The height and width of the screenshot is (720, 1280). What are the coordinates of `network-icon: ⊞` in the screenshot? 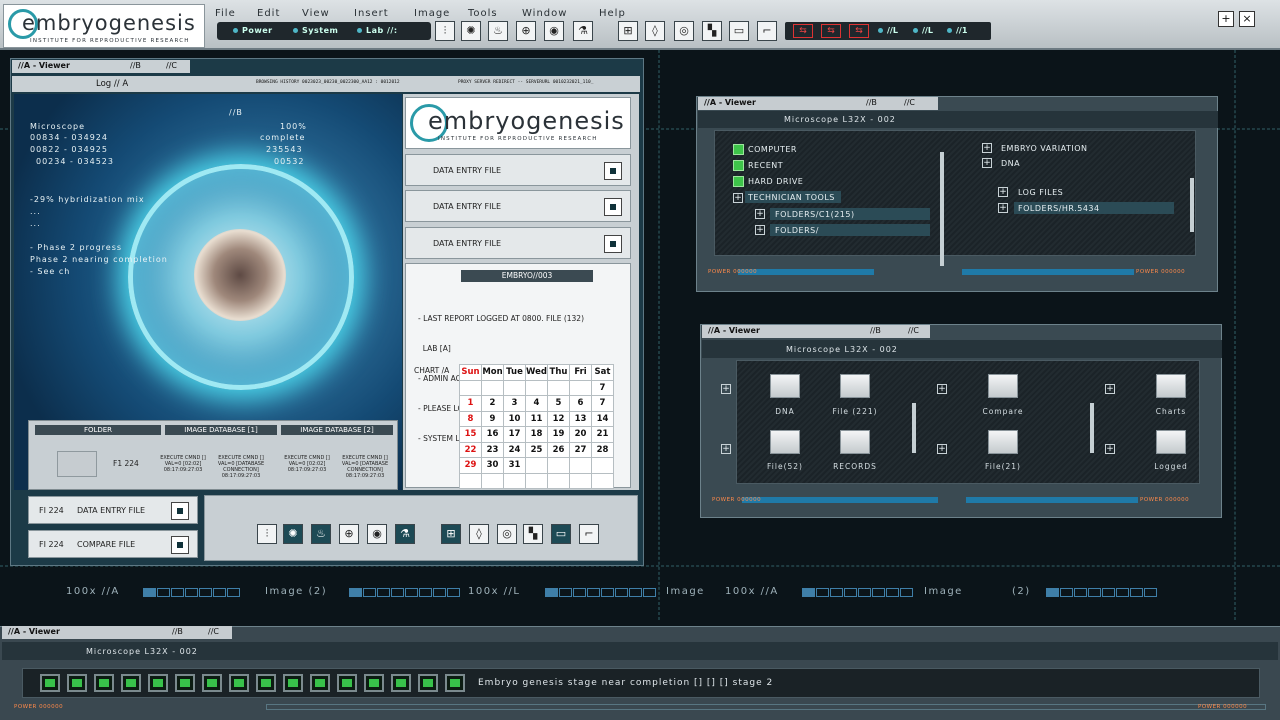 It's located at (628, 31).